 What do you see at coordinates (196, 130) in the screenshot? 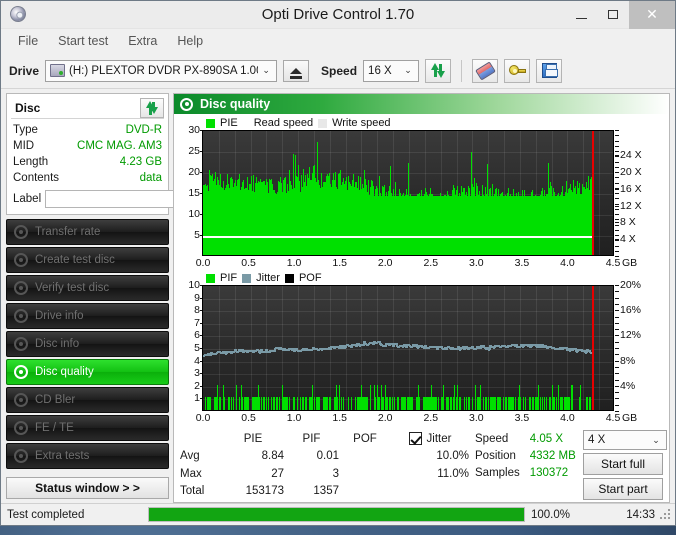
I see `axis-tick: 30` at bounding box center [196, 130].